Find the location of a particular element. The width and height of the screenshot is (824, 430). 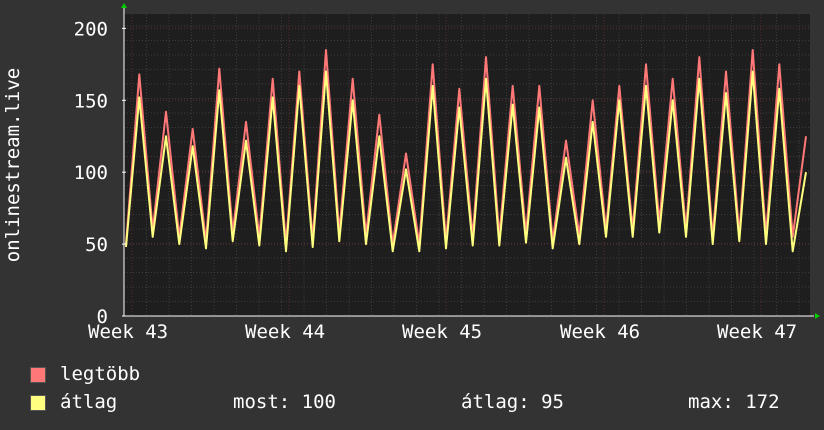

stat-max-label: max: is located at coordinates (711, 402).